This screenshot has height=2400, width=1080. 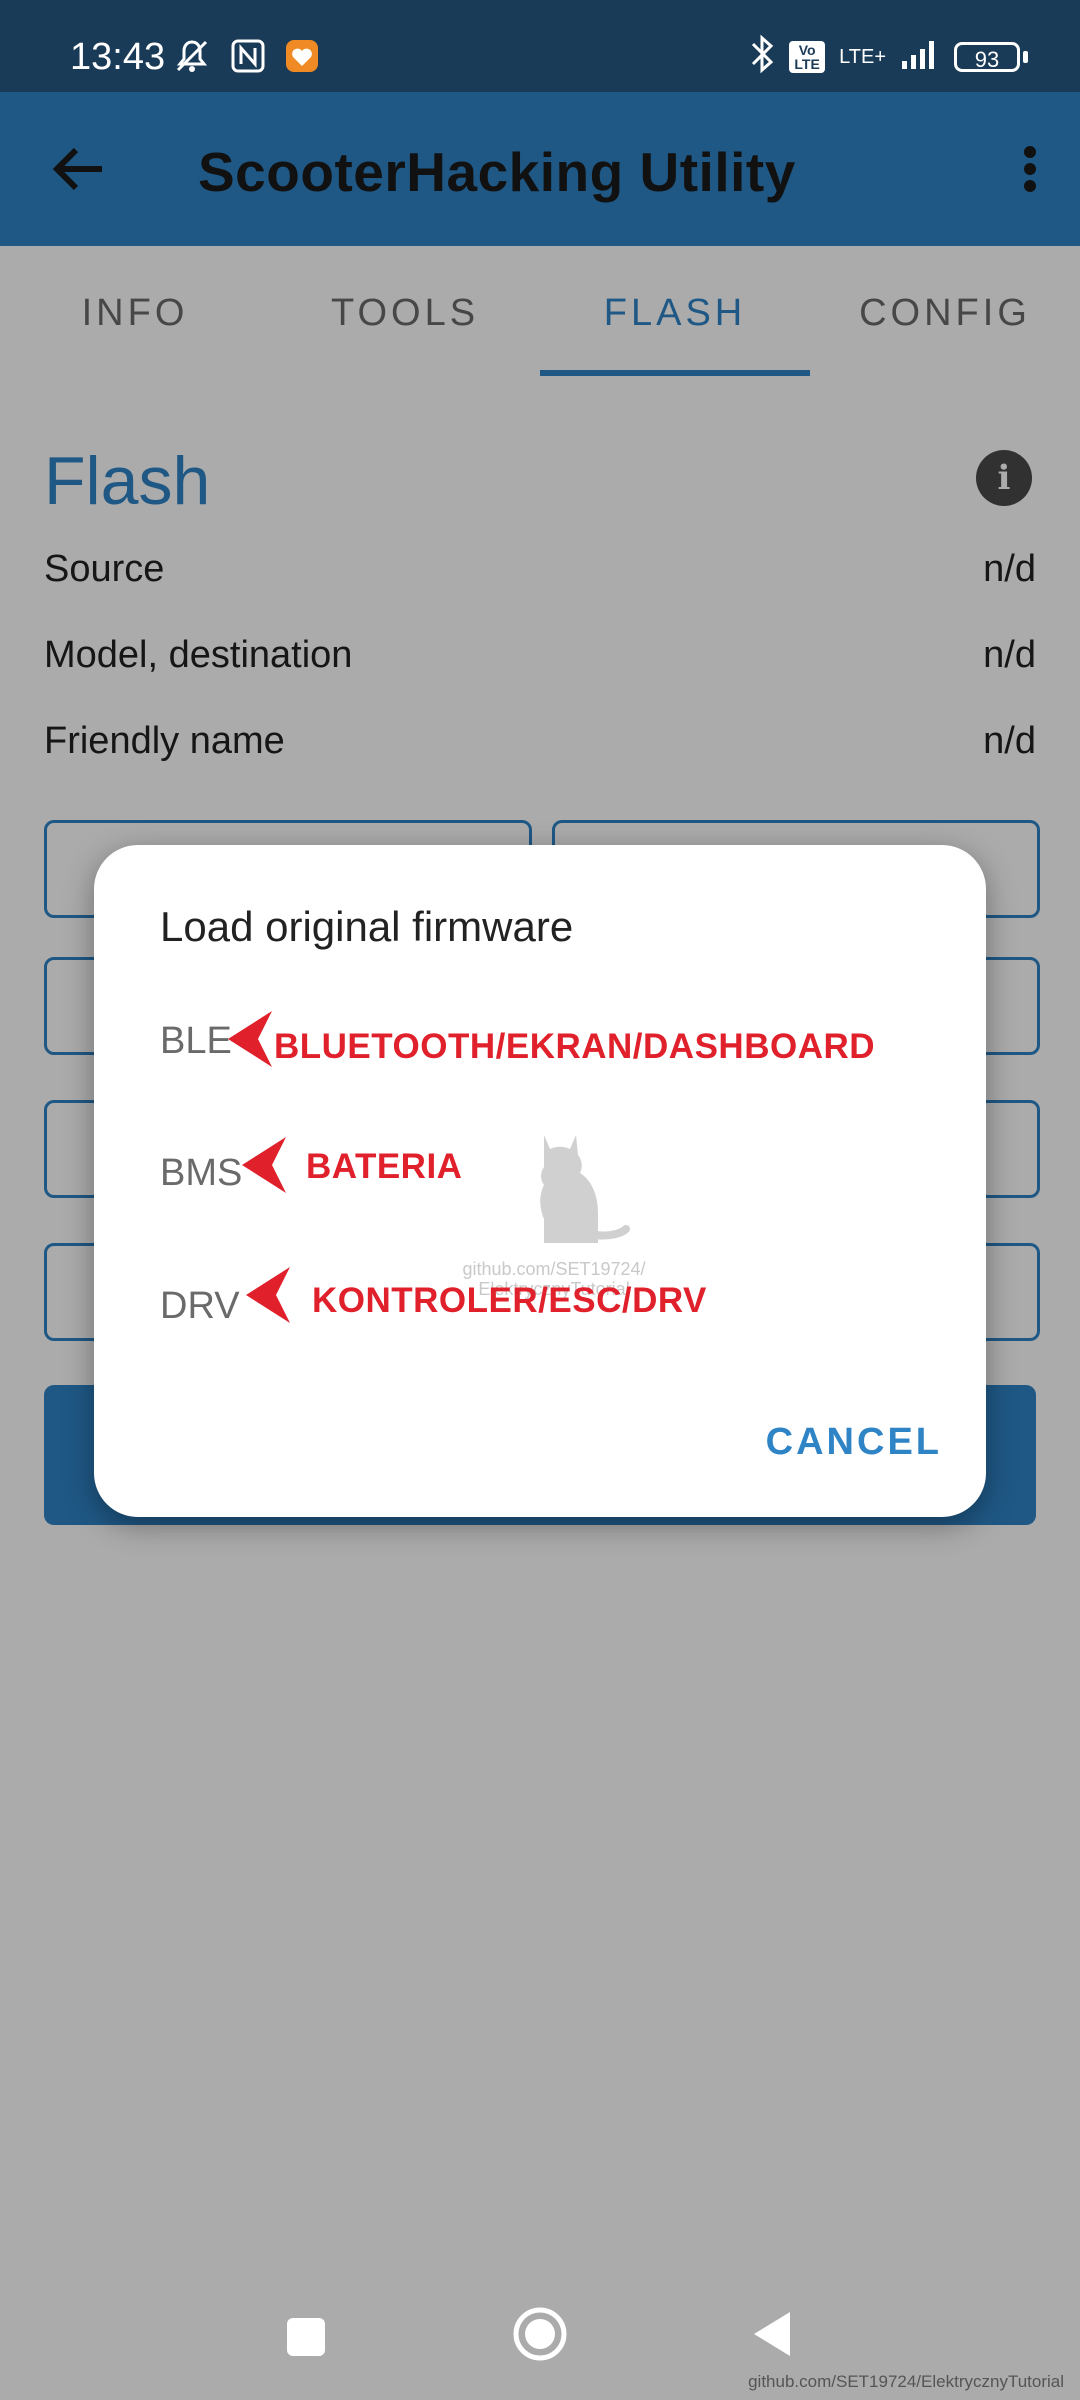 I want to click on cat-watermark: github.com/SET19724/ ElektrycznyTutorial, so click(x=554, y=1207).